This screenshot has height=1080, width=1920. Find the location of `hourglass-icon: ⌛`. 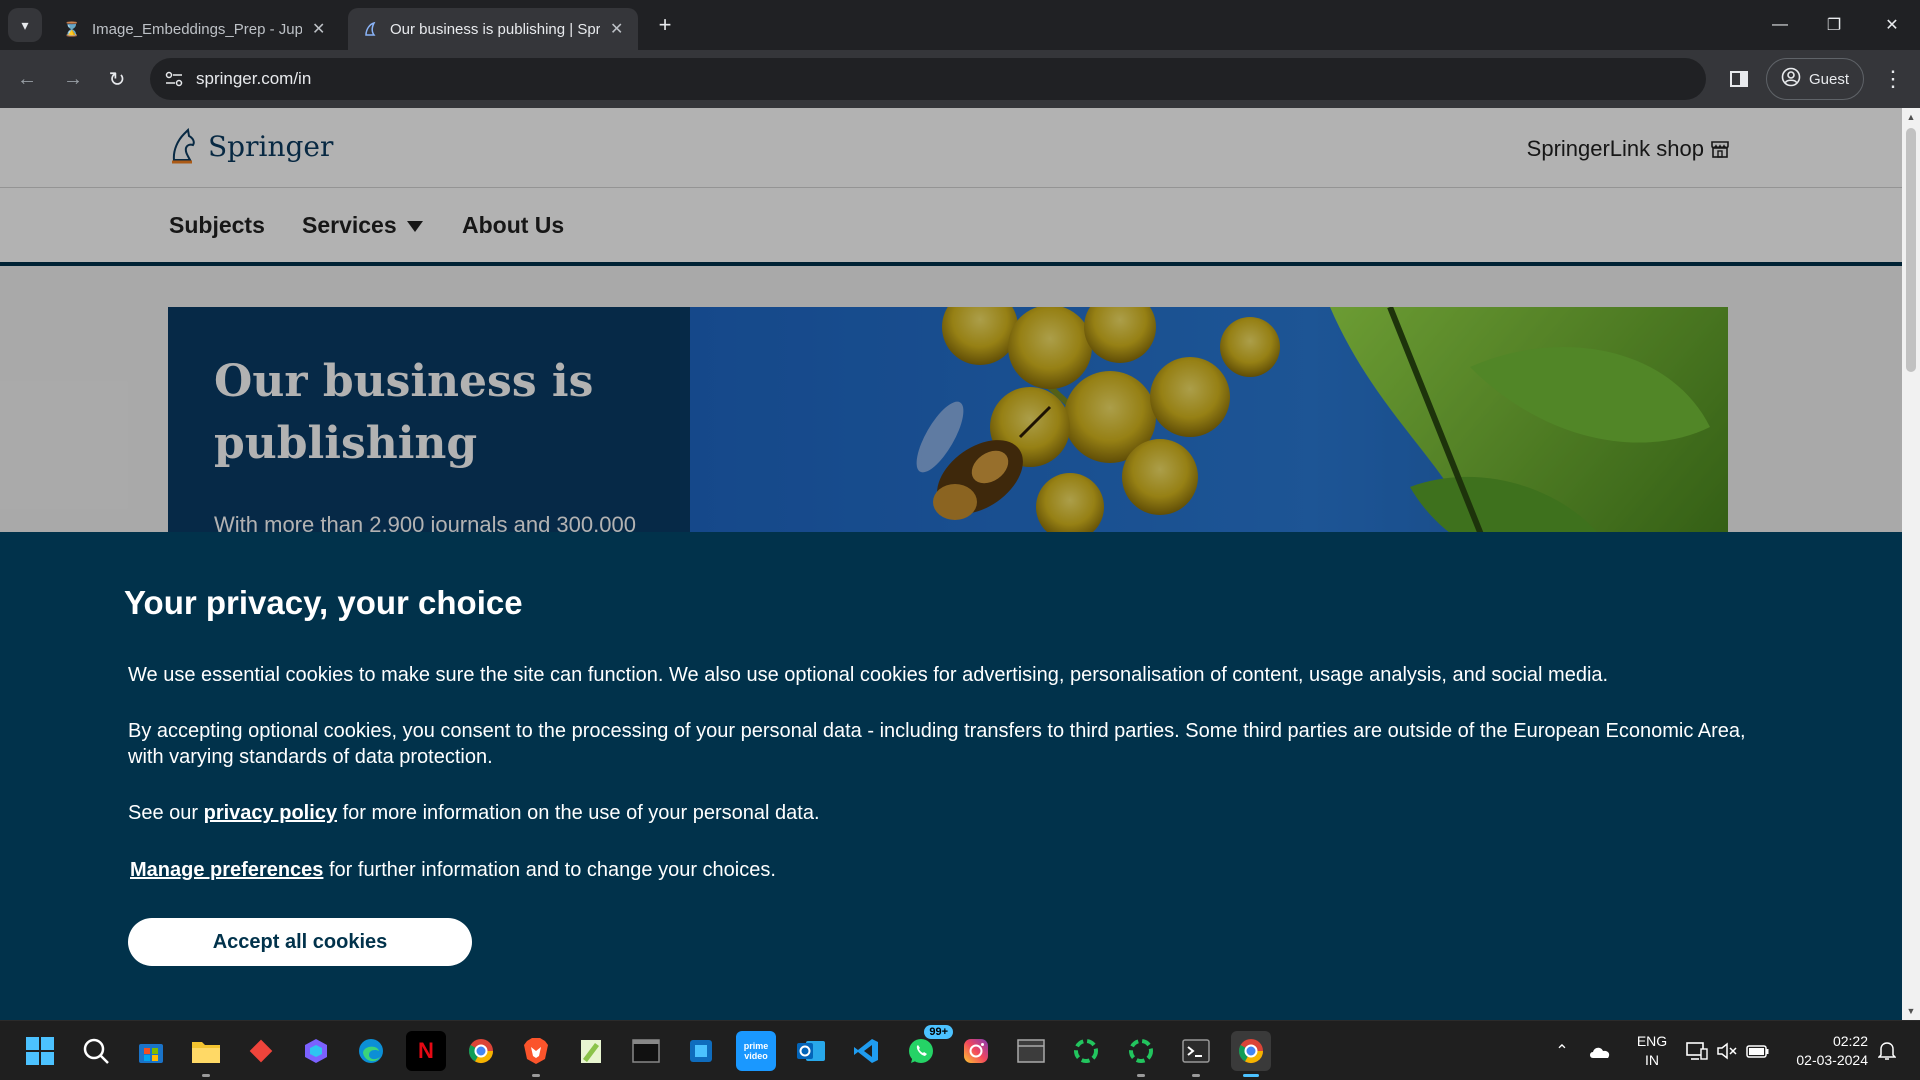

hourglass-icon: ⌛ is located at coordinates (72, 28).